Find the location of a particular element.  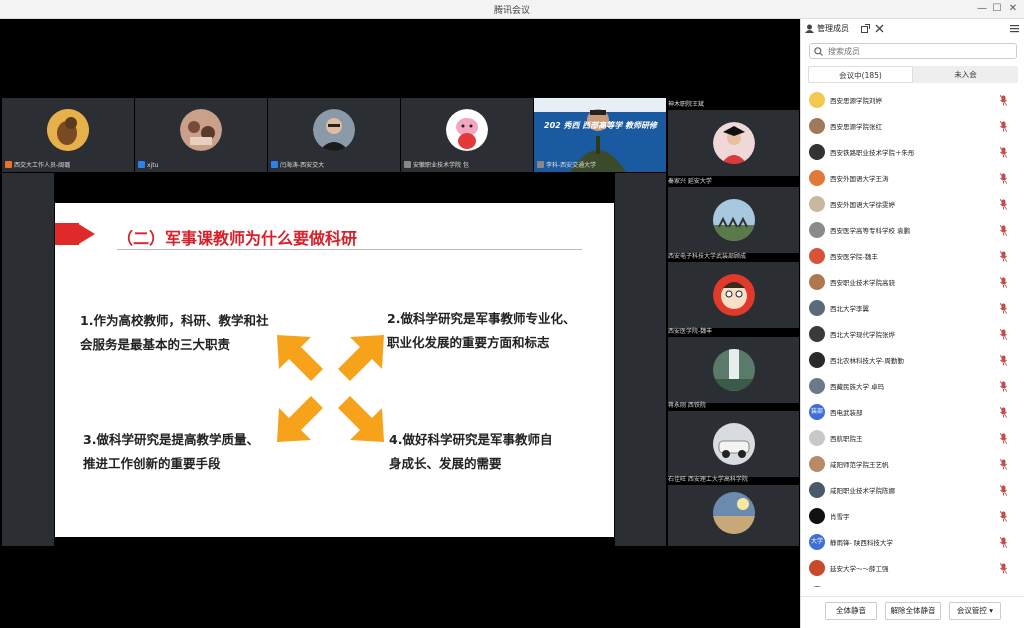

slide-point-3: 3.做科学研究是提高教学质量、 推进工作创新的重要手段 is located at coordinates (171, 451).